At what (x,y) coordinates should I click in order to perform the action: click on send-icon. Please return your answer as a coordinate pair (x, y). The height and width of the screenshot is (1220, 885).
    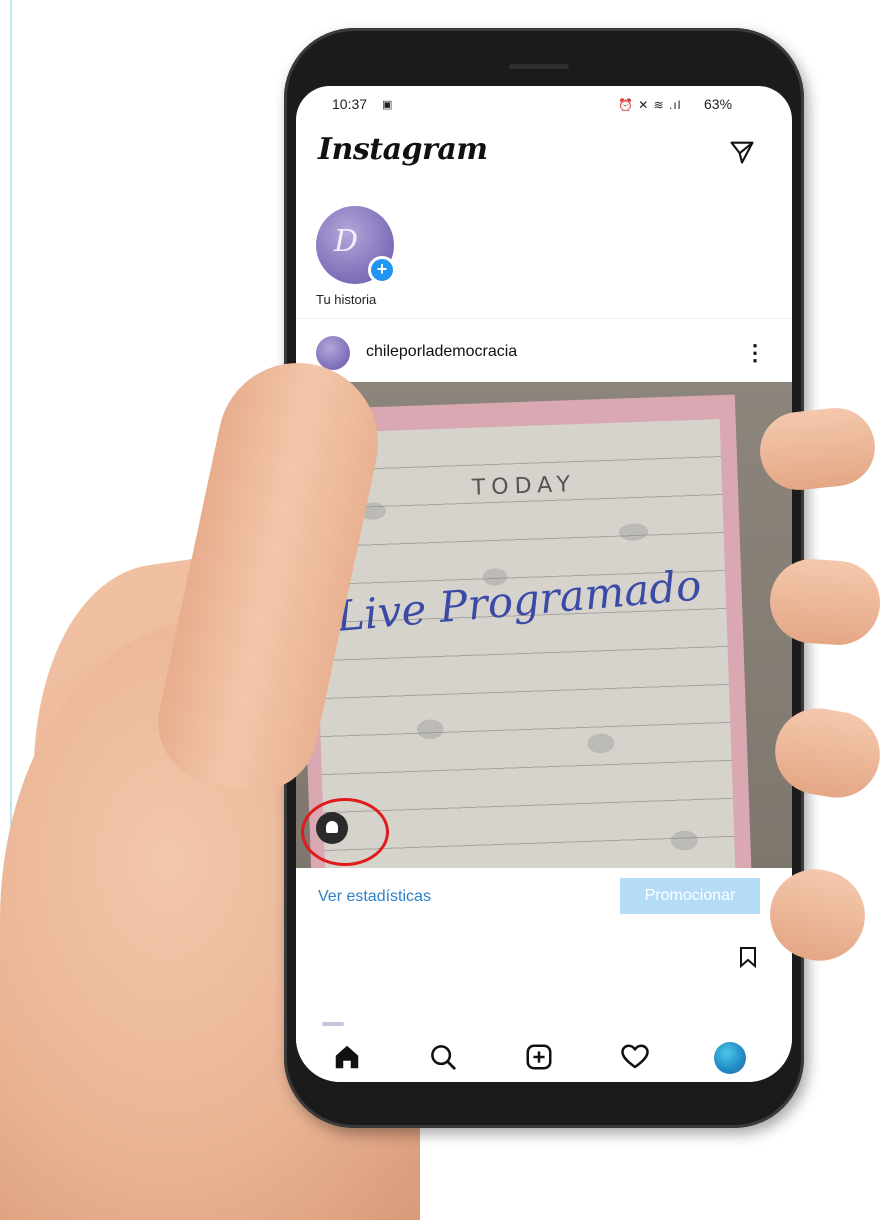
    Looking at the image, I should click on (742, 152).